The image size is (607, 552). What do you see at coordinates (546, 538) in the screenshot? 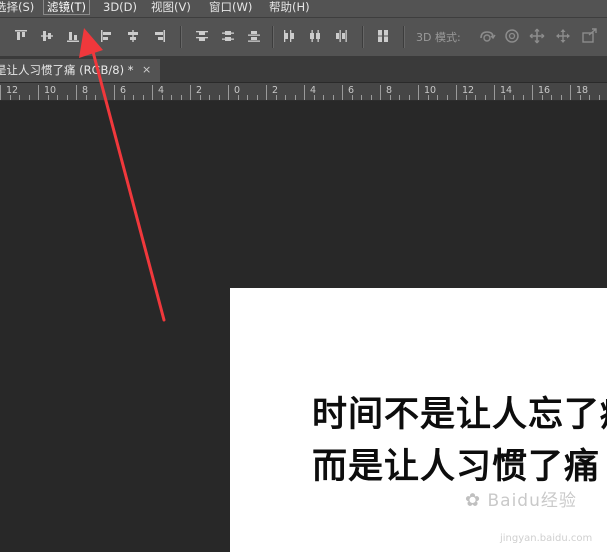
I see `watermark-url: jingyan.baidu.com` at bounding box center [546, 538].